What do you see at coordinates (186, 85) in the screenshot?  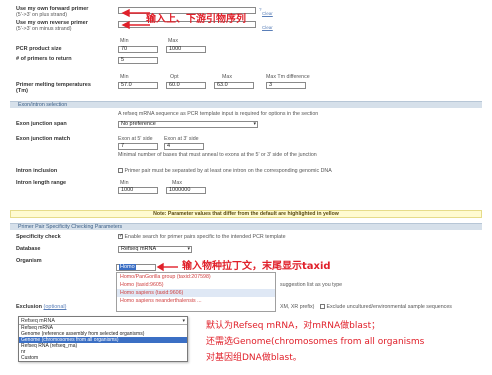 I see `tm-opt-input: 60.0` at bounding box center [186, 85].